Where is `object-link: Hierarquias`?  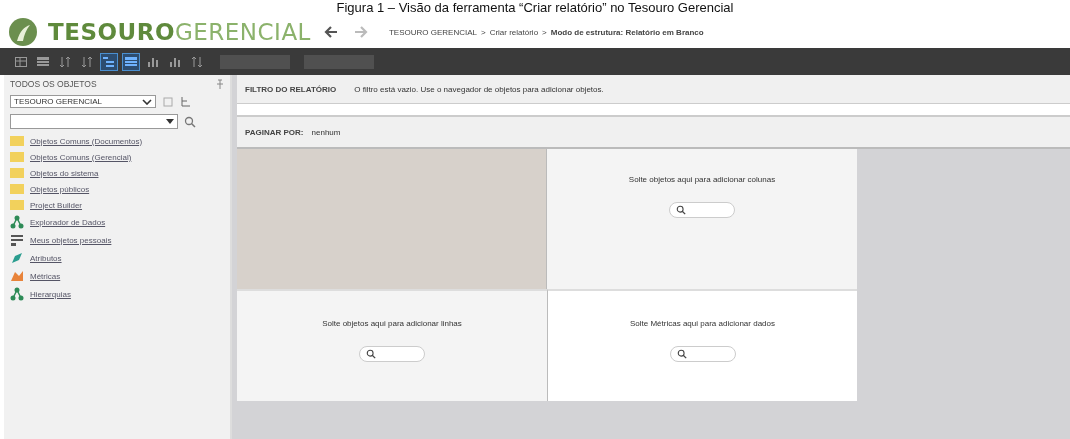 object-link: Hierarquias is located at coordinates (50, 294).